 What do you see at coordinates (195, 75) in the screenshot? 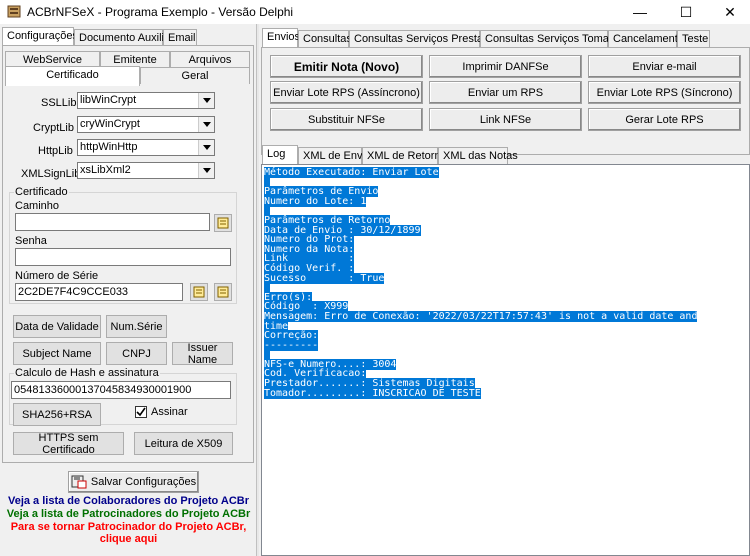
I see `tab-geral: Geral` at bounding box center [195, 75].